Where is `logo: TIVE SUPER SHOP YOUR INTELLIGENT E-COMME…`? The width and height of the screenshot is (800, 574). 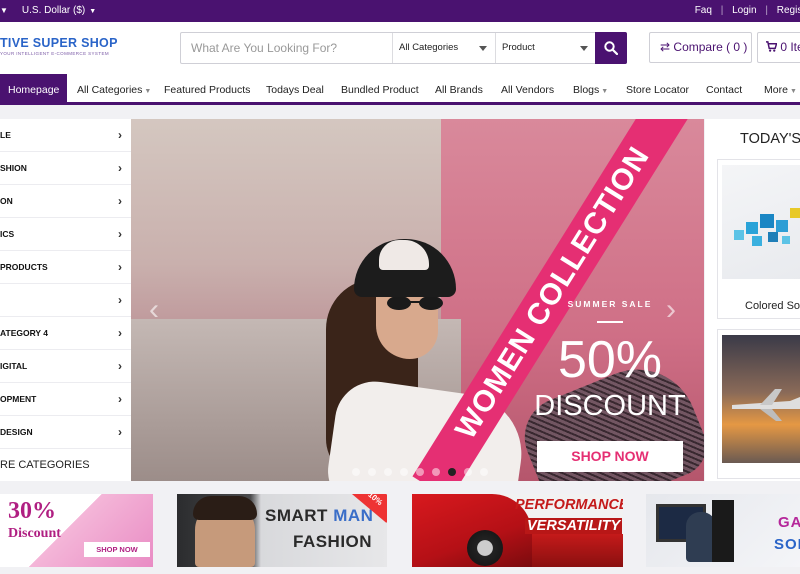 logo: TIVE SUPER SHOP YOUR INTELLIGENT E-COMME… is located at coordinates (80, 50).